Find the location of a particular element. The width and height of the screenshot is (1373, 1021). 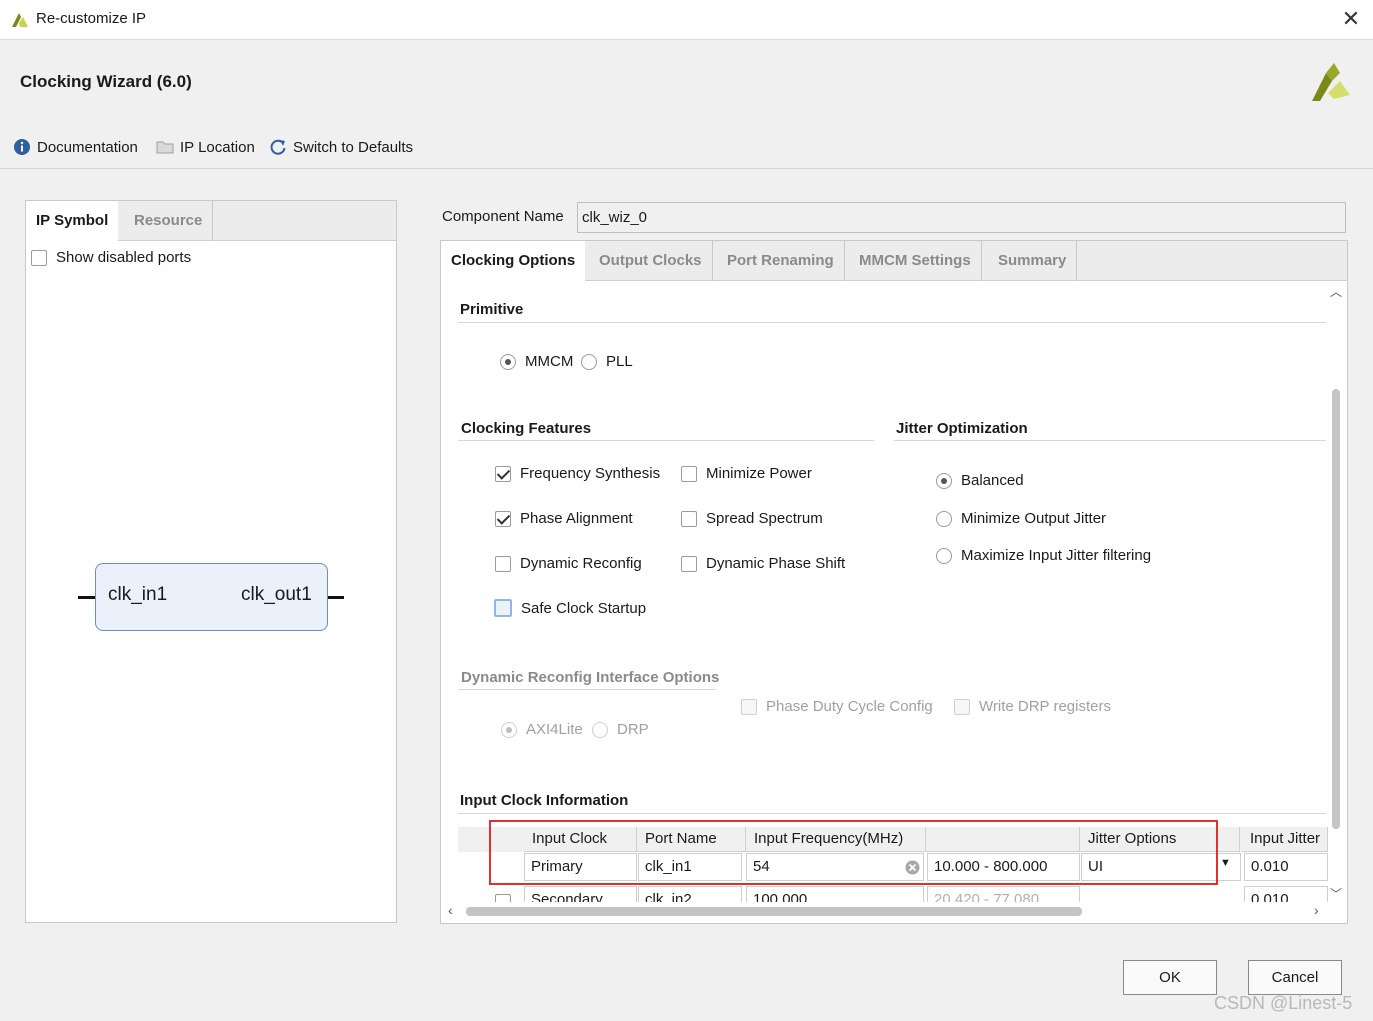

ip-location-button: IP Location is located at coordinates (205, 147).